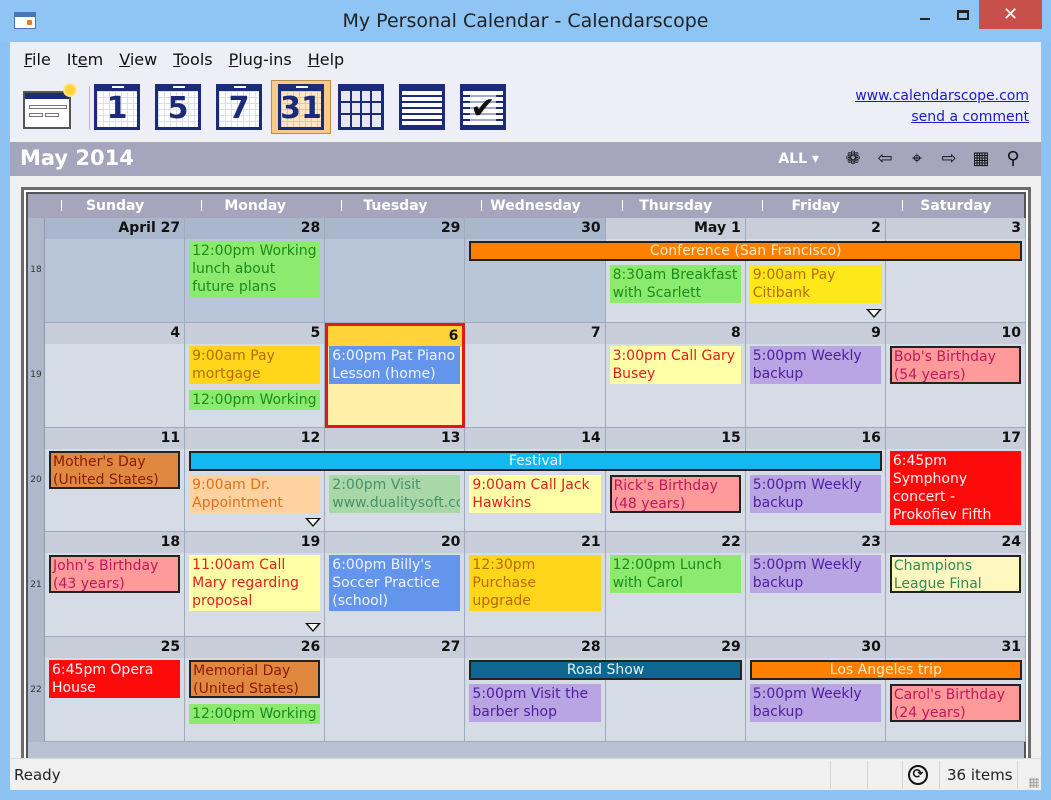 The width and height of the screenshot is (1051, 800). I want to click on event-item: Carol's Birthday (24 years), so click(955, 703).